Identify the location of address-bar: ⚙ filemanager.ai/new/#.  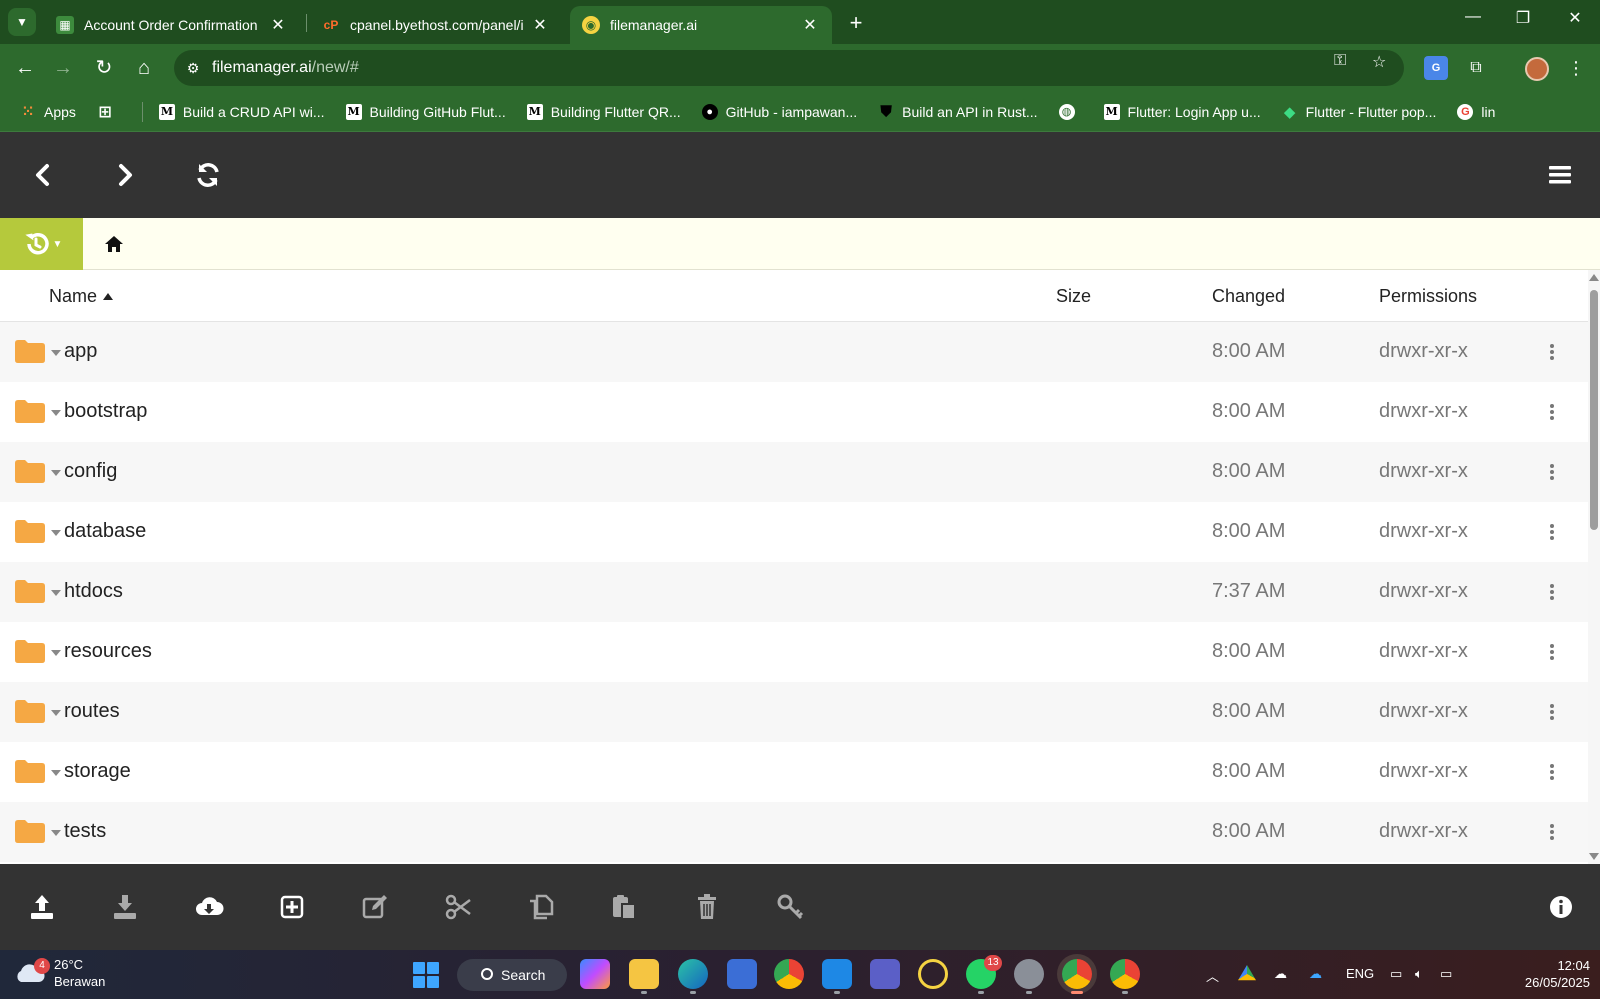
(789, 68).